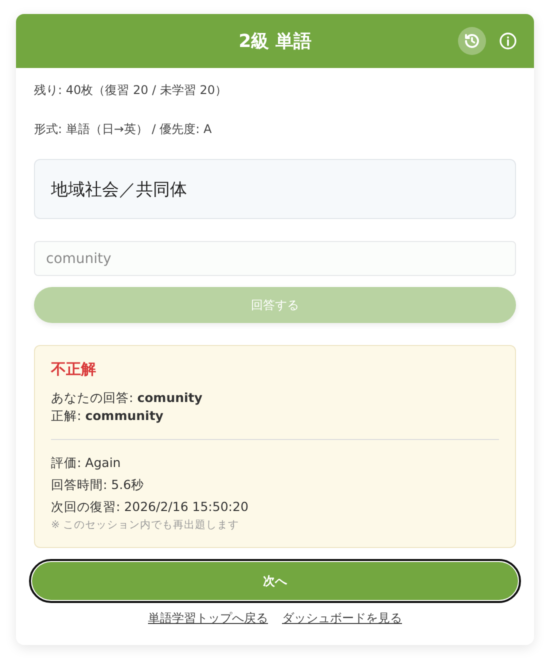 The height and width of the screenshot is (670, 550). Describe the element at coordinates (119, 189) in the screenshot. I see `prompt-text: 地域社会／共同体` at that location.